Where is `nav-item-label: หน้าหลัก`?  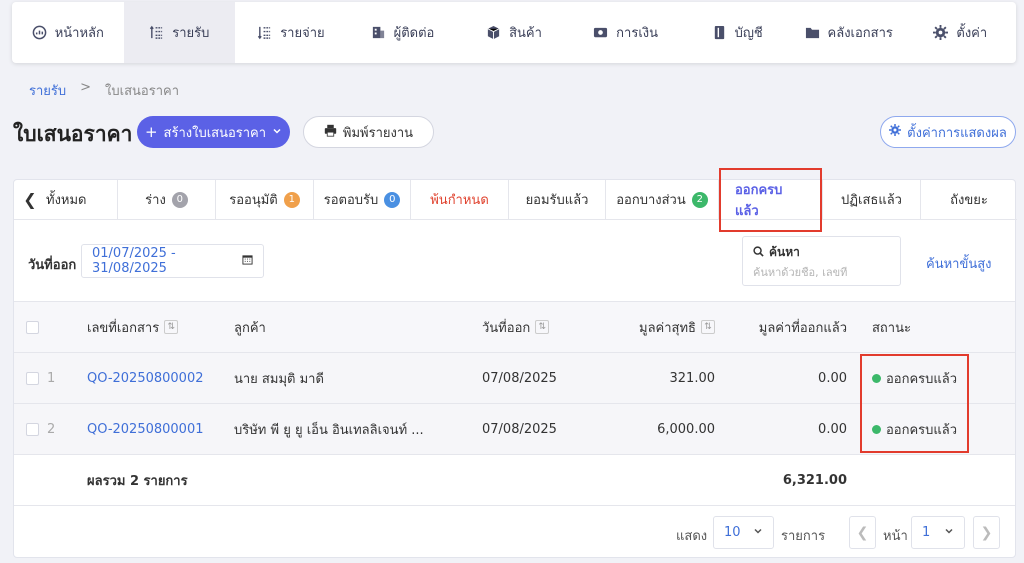 nav-item-label: หน้าหลัก is located at coordinates (79, 33).